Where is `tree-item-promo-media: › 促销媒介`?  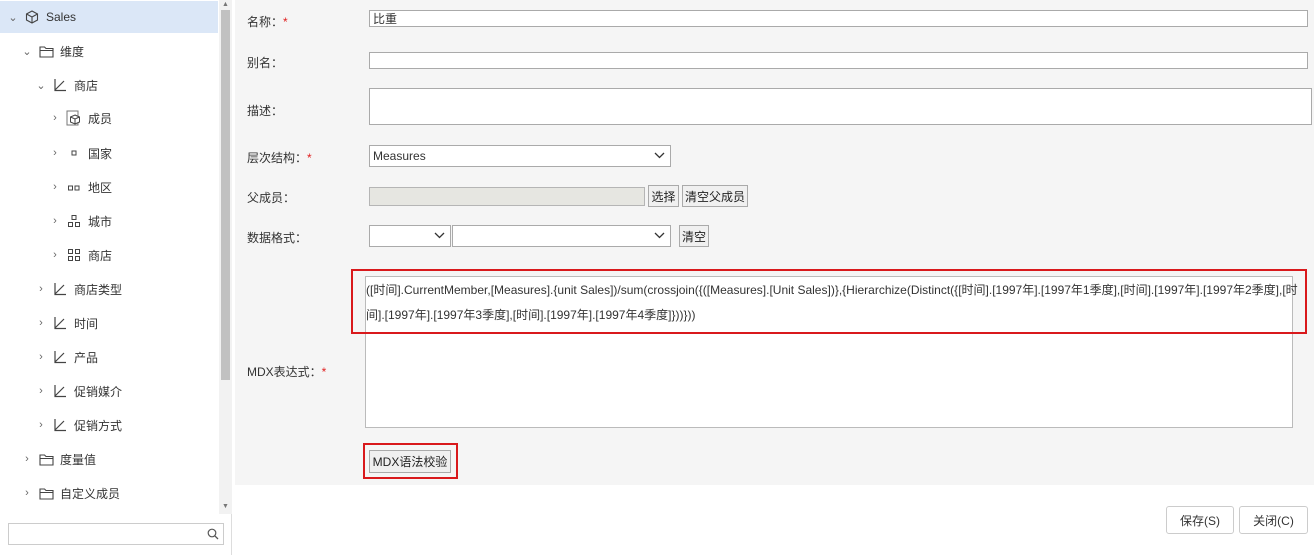
tree-item-promo-media: › 促销媒介 is located at coordinates (109, 391).